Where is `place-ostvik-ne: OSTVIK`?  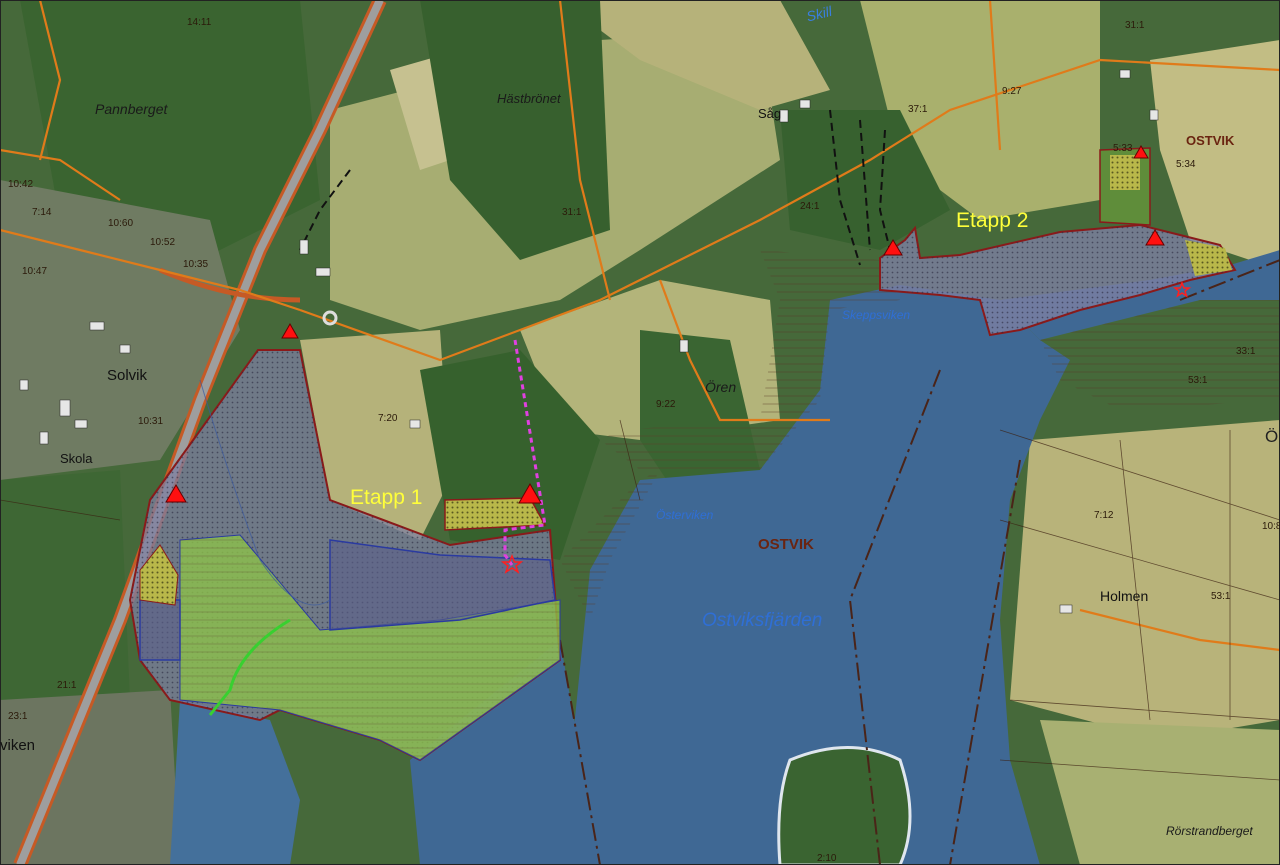 place-ostvik-ne: OSTVIK is located at coordinates (1210, 140).